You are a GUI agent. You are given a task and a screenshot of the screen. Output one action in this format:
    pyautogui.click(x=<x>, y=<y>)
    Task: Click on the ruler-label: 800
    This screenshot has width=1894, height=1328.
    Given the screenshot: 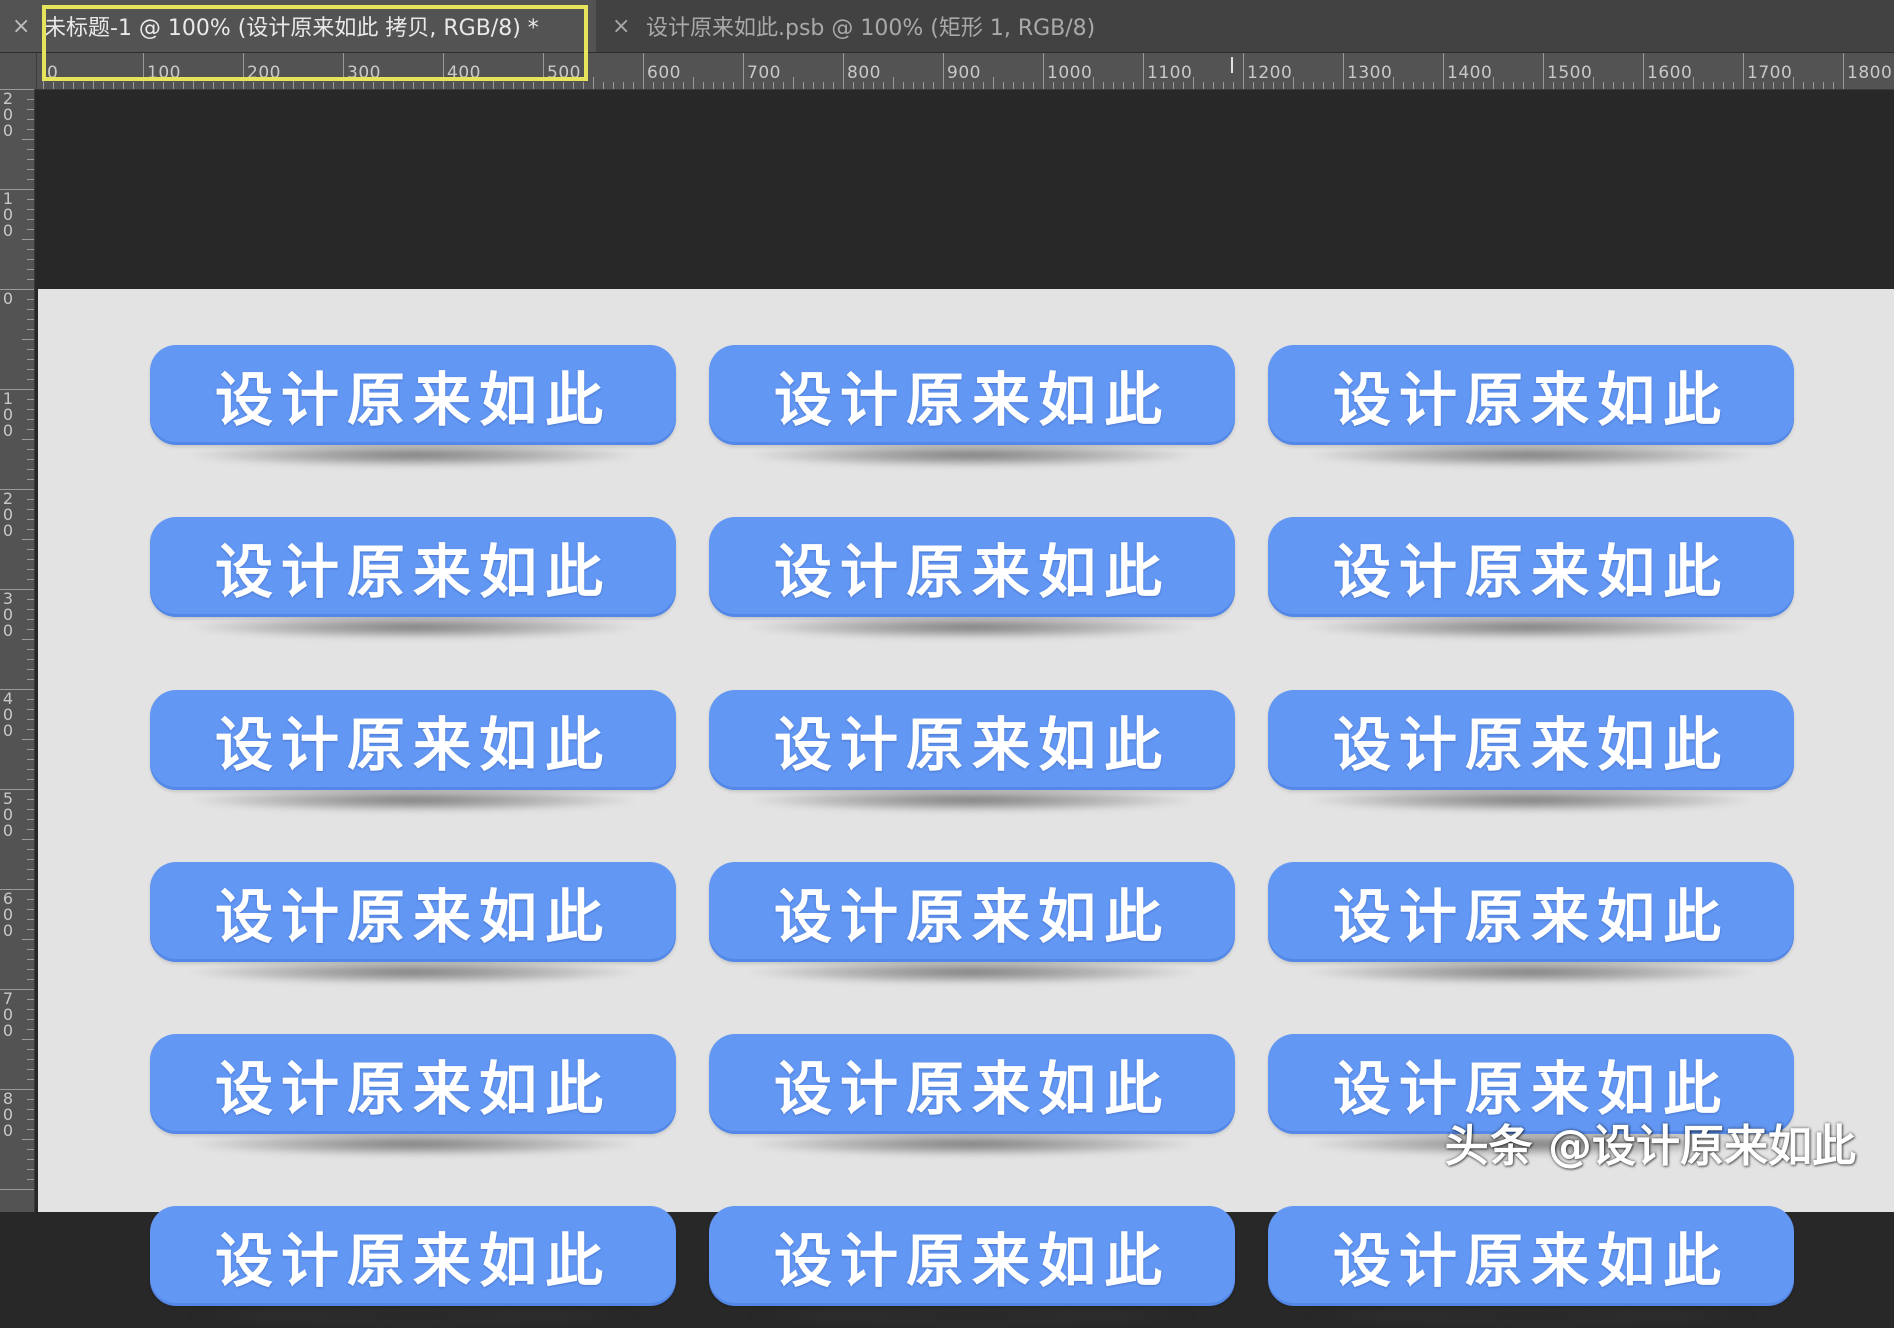 What is the action you would take?
    pyautogui.click(x=8, y=1114)
    